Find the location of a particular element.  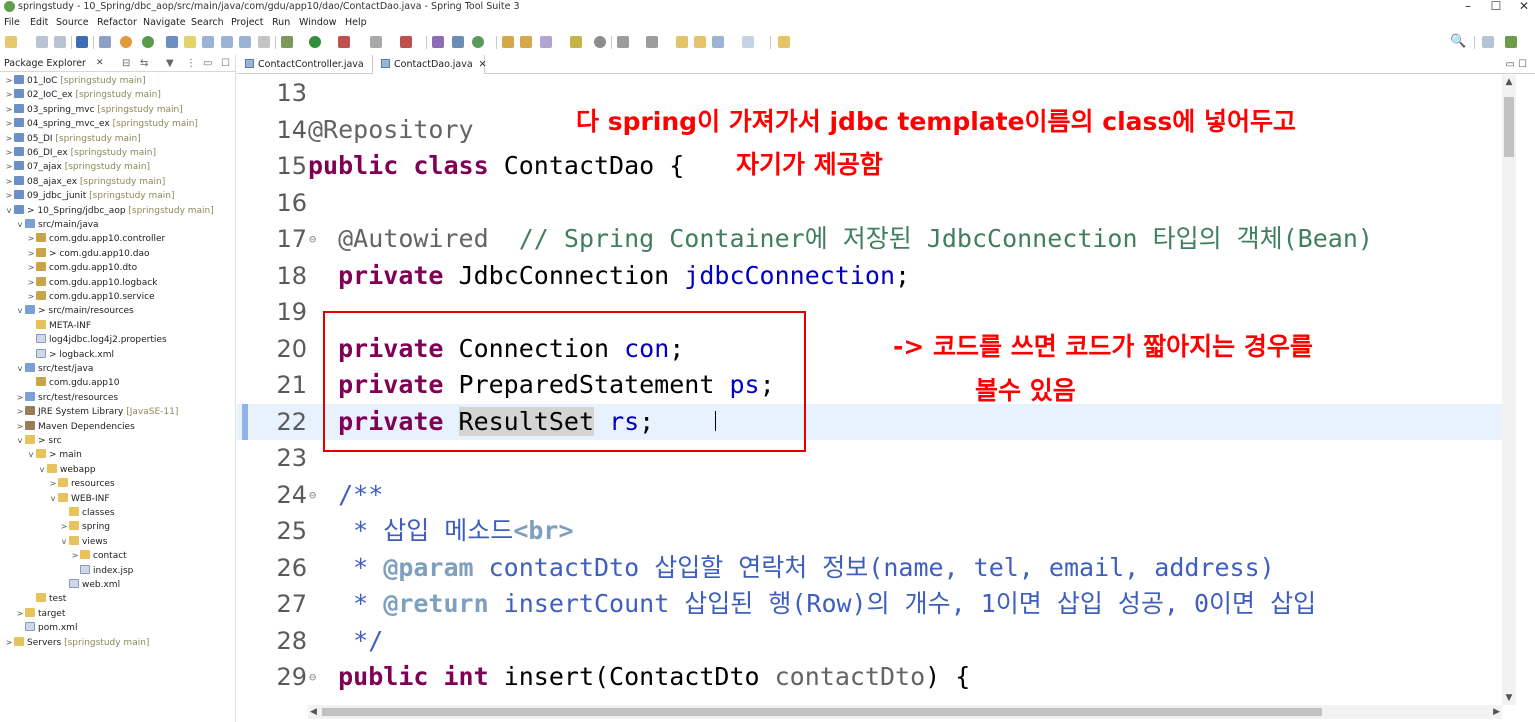

tree-item: >09_jdbc_junit [springstudy main] is located at coordinates (89, 196).